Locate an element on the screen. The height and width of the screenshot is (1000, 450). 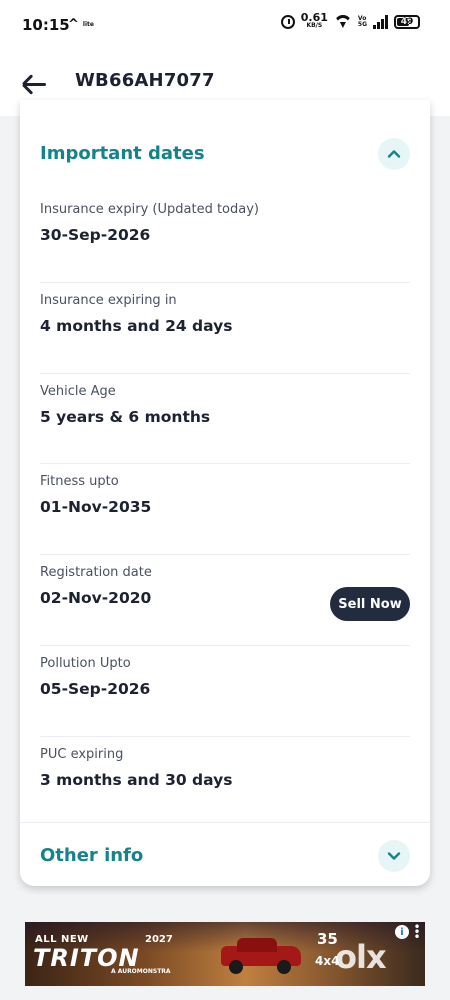
caret-up-icon: ^ is located at coordinates (73, 24).